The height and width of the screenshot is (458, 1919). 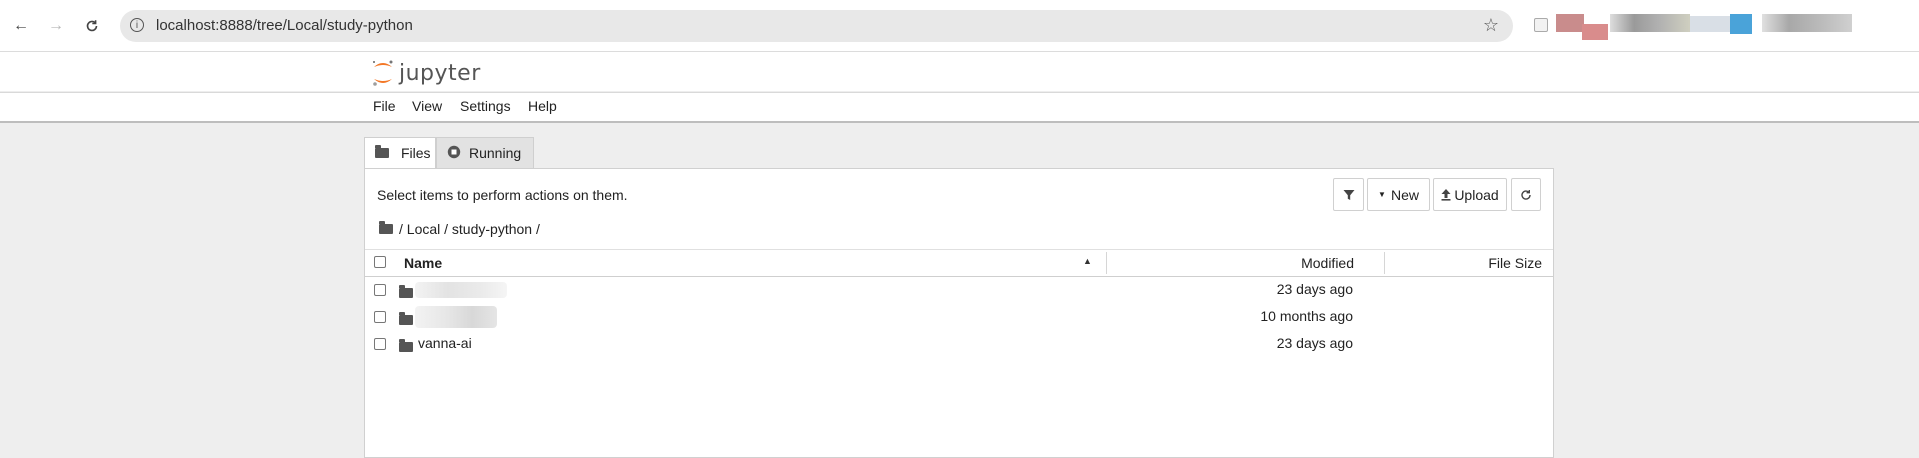 I want to click on jupyter-logo: jupyter, so click(x=426, y=73).